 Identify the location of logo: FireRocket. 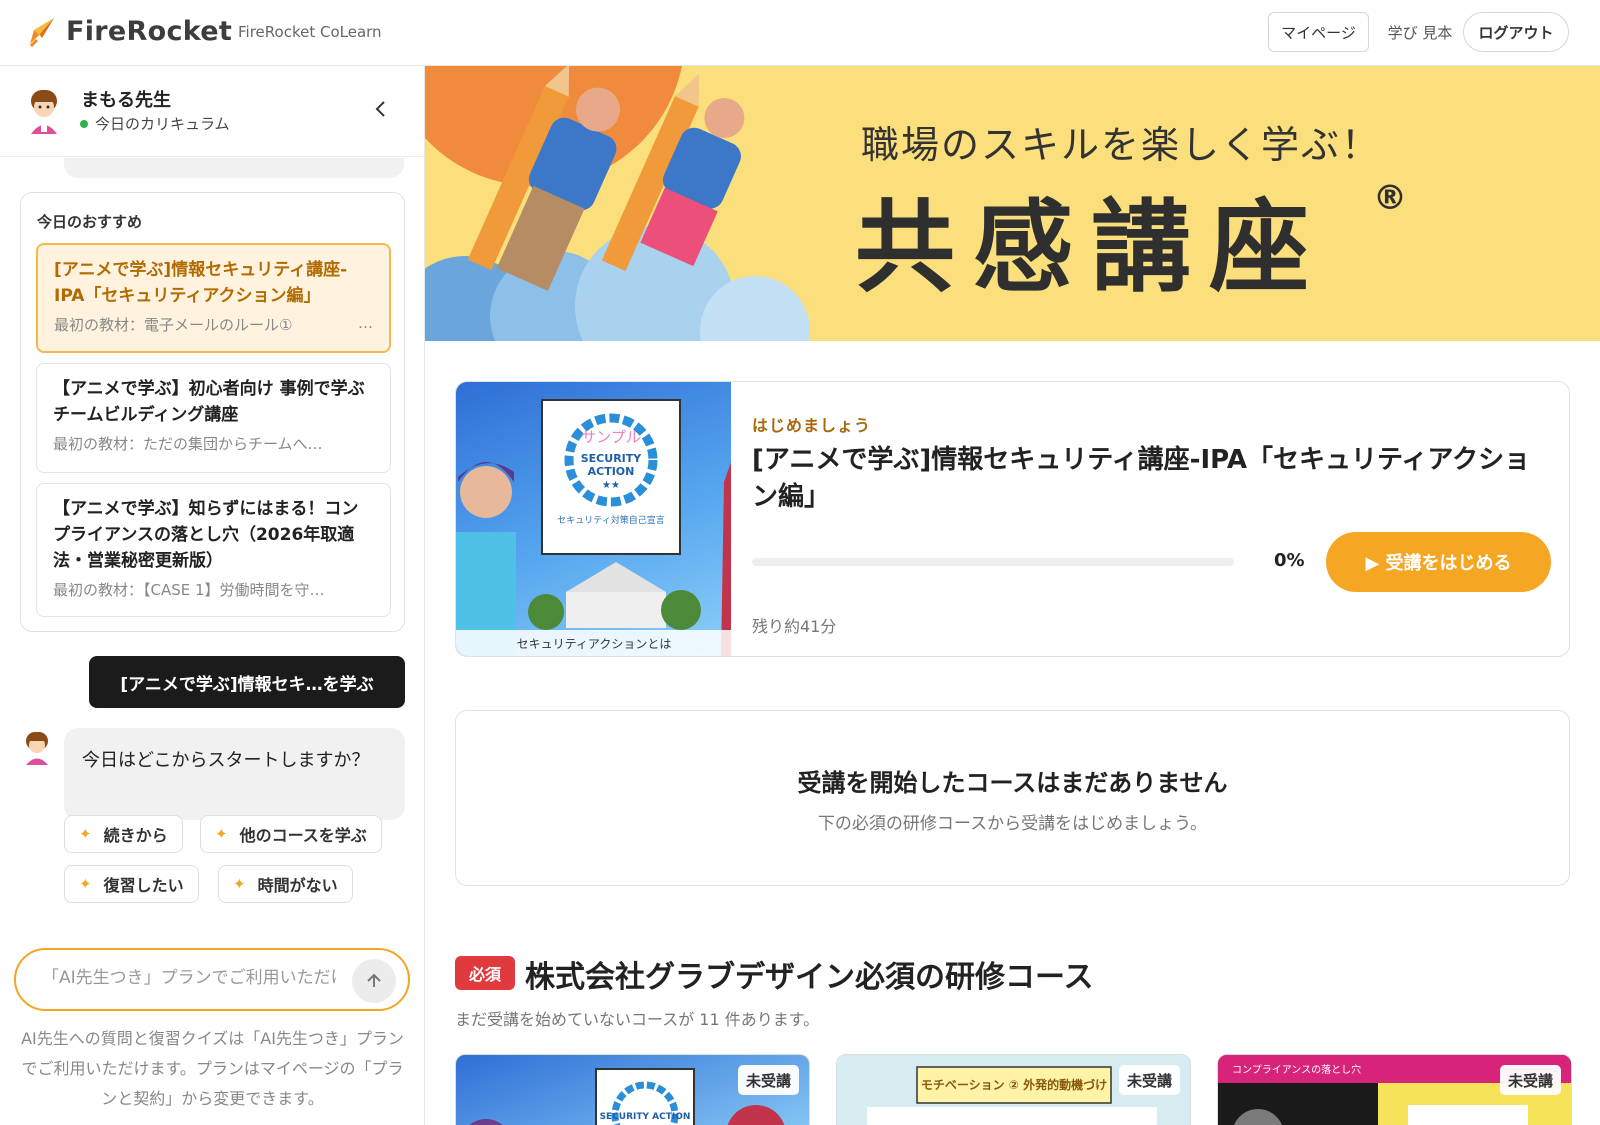
(130, 31).